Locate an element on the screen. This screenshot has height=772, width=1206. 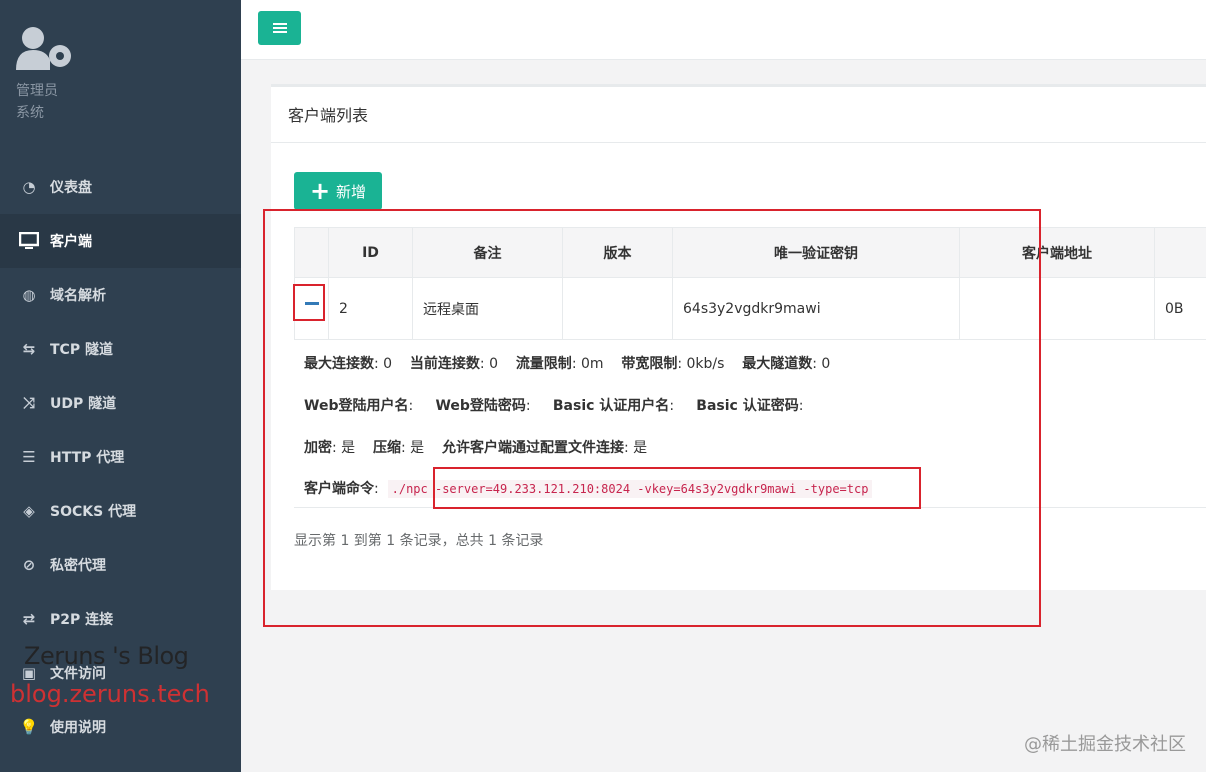
layers-icon: ◈ is located at coordinates (29, 511).